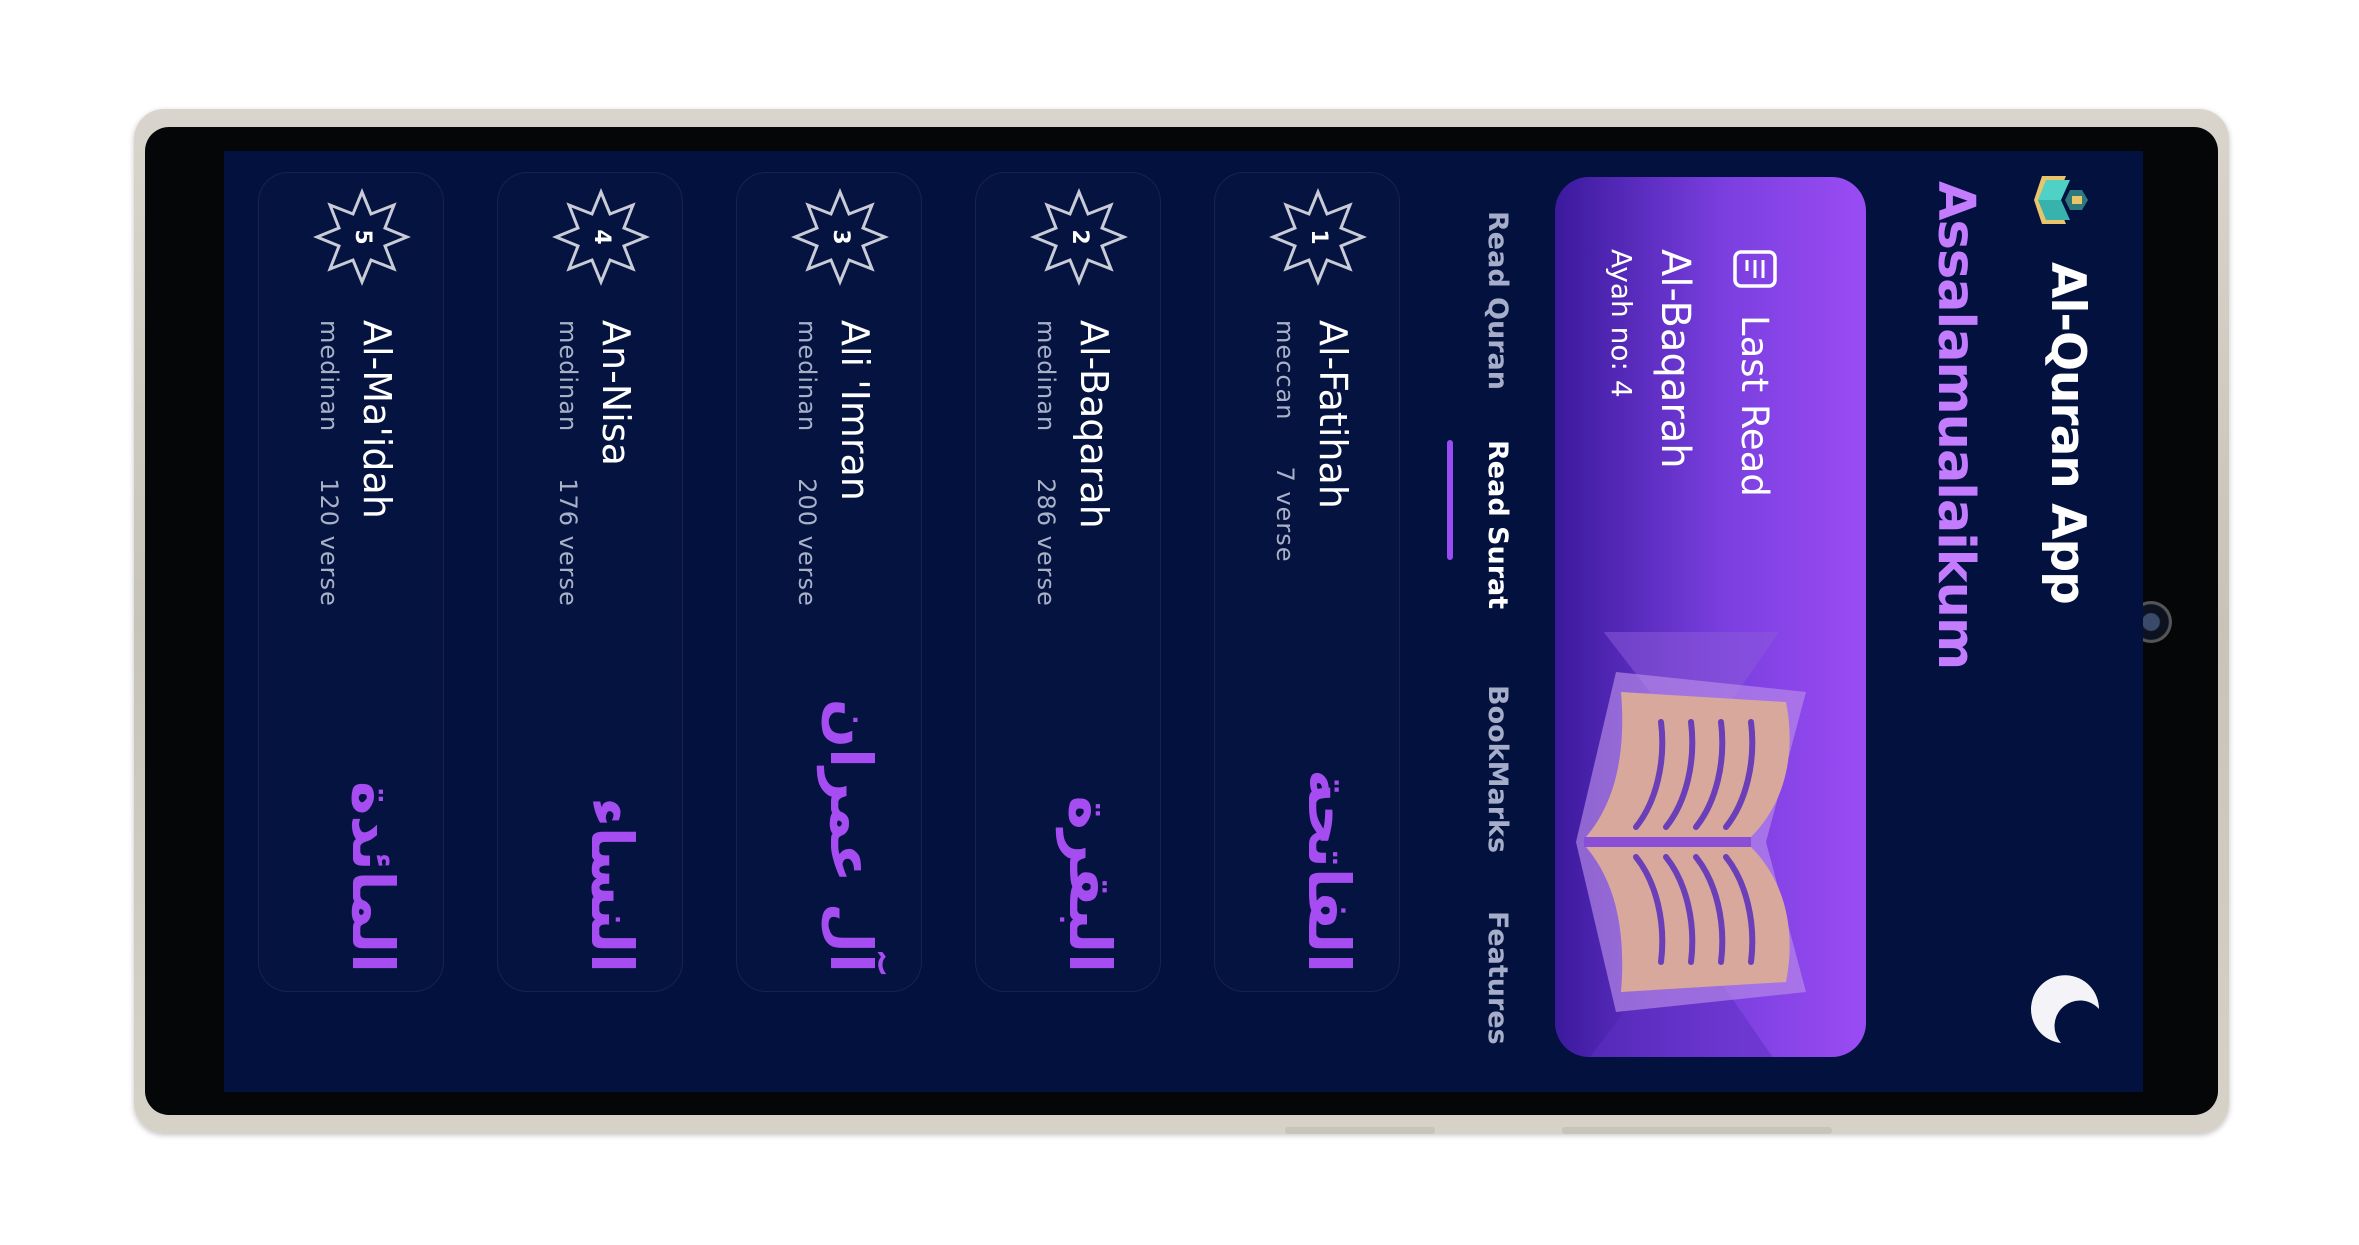 The height and width of the screenshot is (1245, 2359). Describe the element at coordinates (601, 237) in the screenshot. I see `surah-number: 4` at that location.